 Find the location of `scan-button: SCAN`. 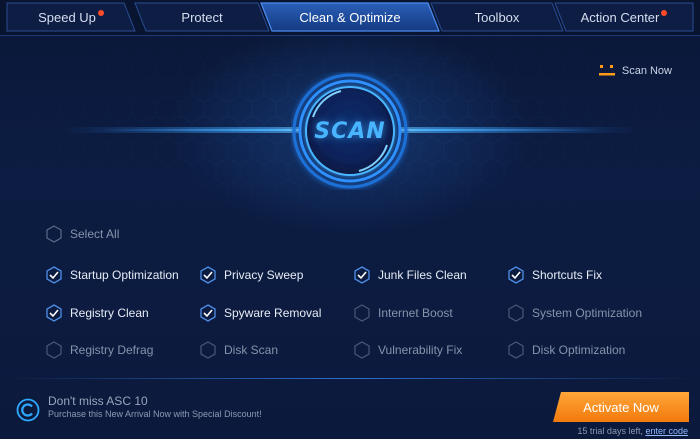

scan-button: SCAN is located at coordinates (350, 131).